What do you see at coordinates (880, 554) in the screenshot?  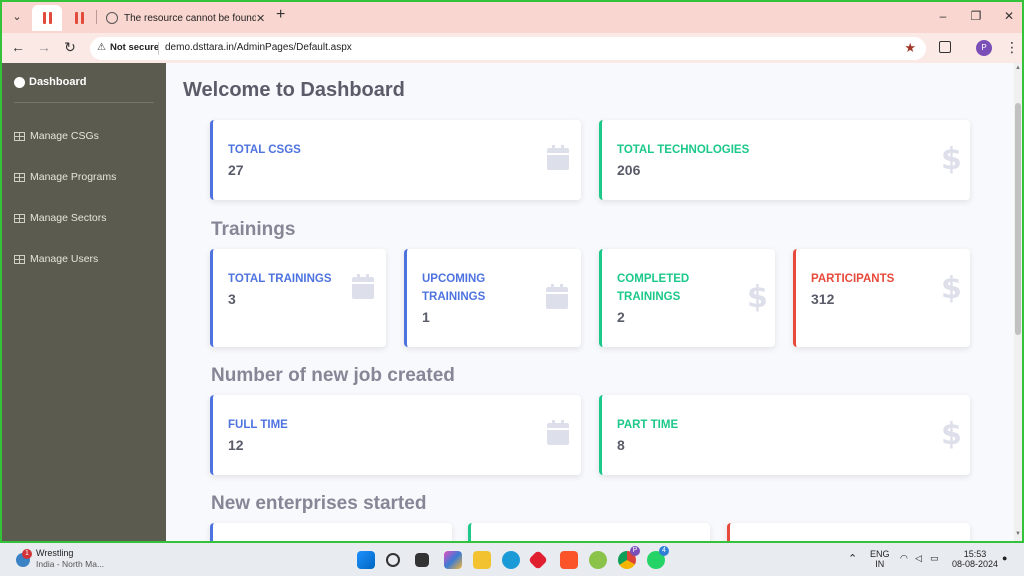 I see `lang-line1: ENG` at bounding box center [880, 554].